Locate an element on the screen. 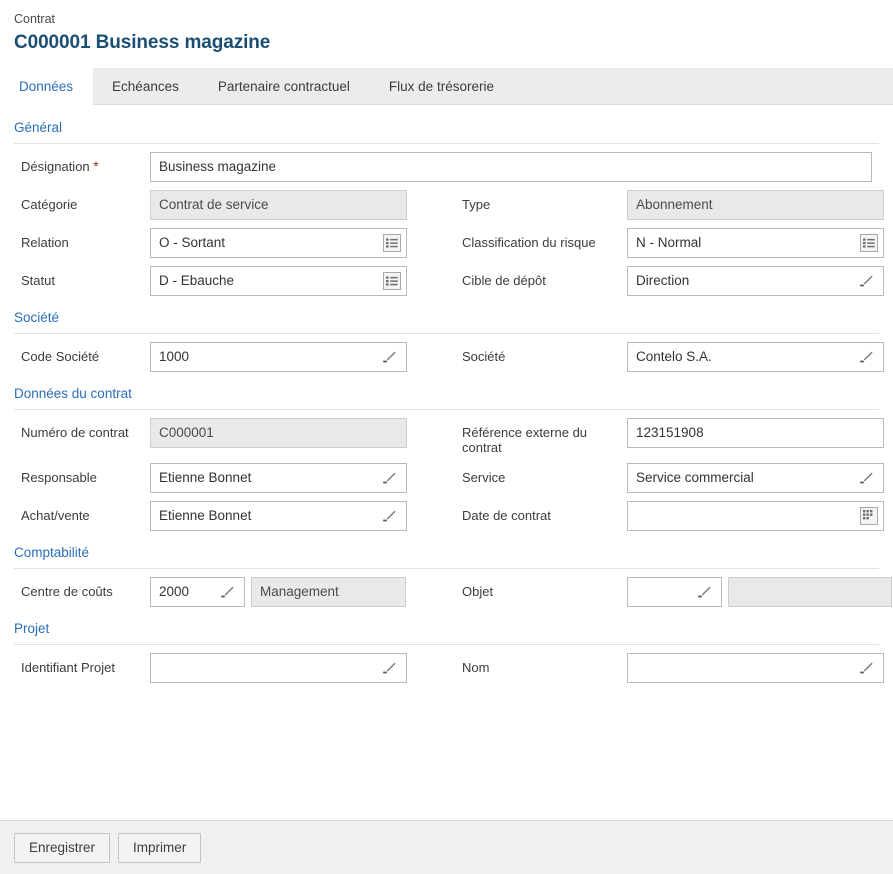  label-type: Type is located at coordinates (476, 204).